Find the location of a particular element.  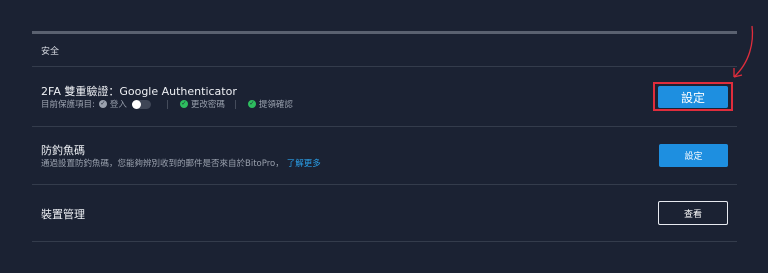

learn-more-link: 了解更多 is located at coordinates (304, 163).